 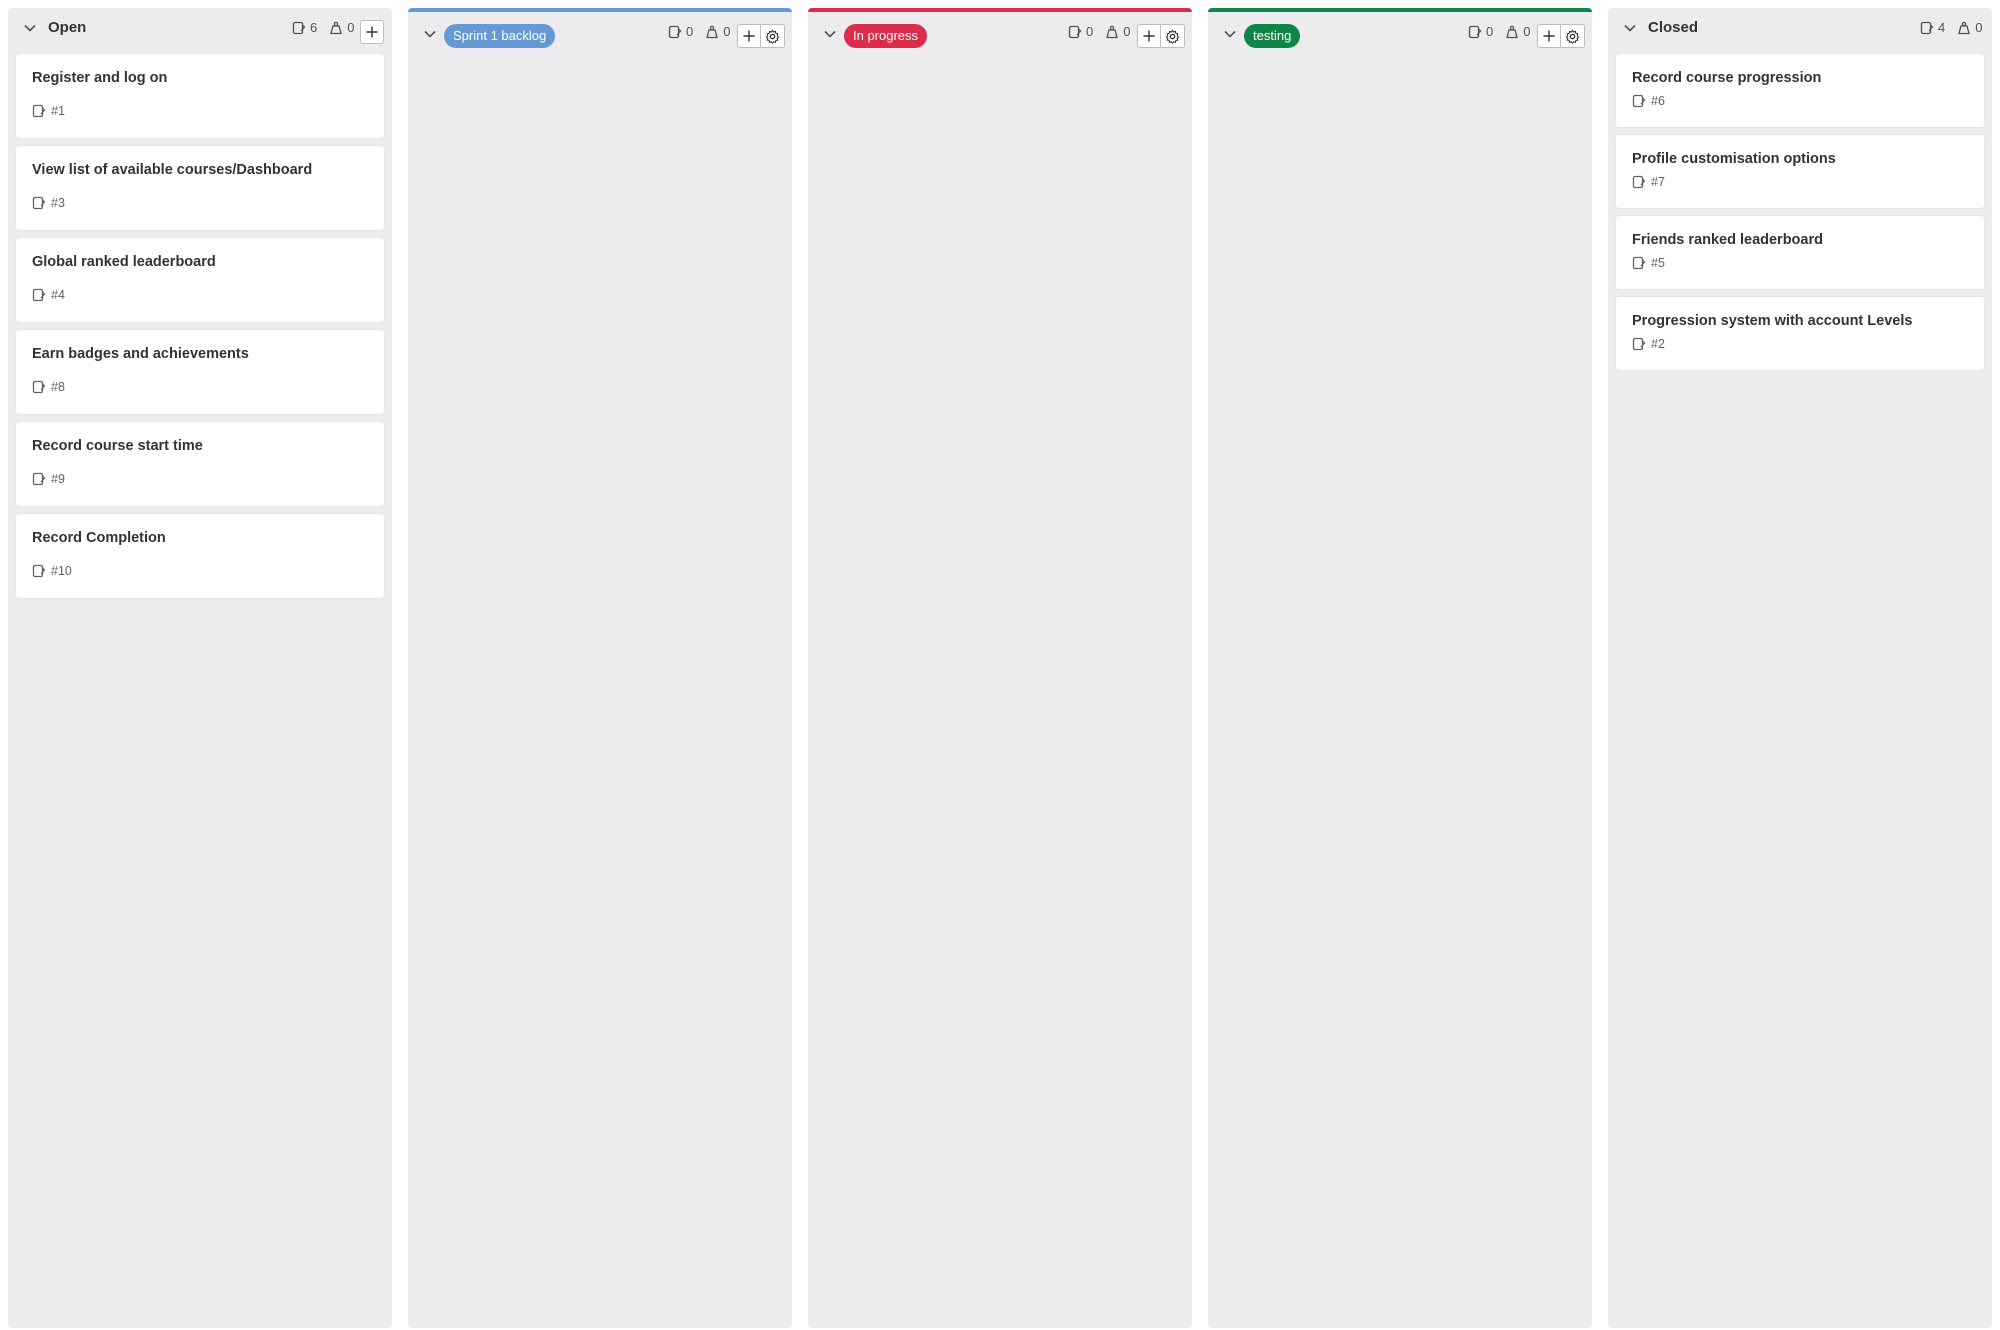 What do you see at coordinates (1800, 171) in the screenshot?
I see `issue-card: Profile customisation options #7` at bounding box center [1800, 171].